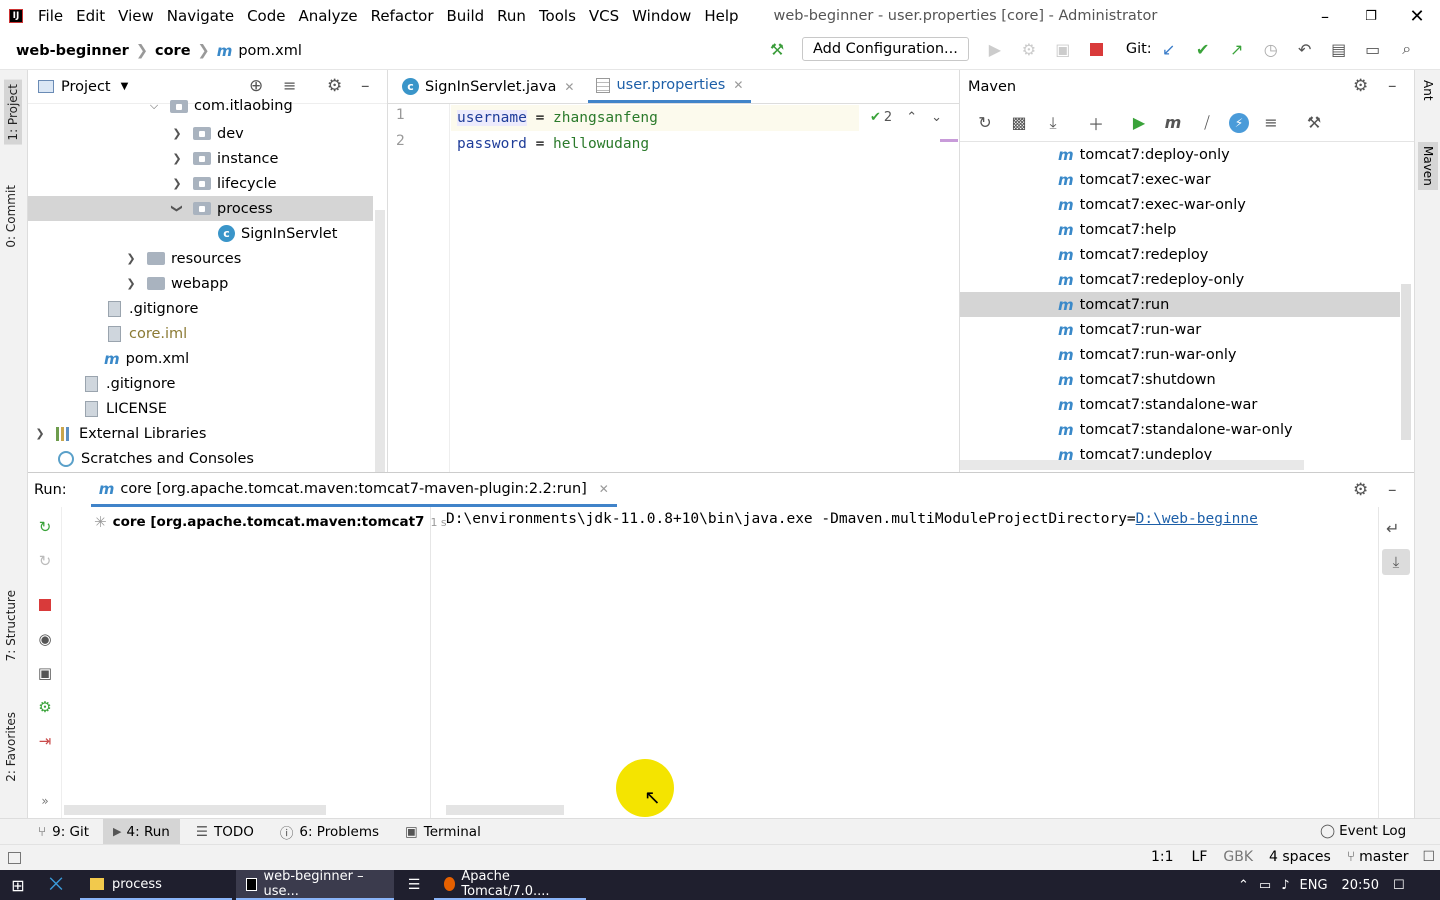  What do you see at coordinates (1053, 123) in the screenshot?
I see `download-icon: ⤓` at bounding box center [1053, 123].